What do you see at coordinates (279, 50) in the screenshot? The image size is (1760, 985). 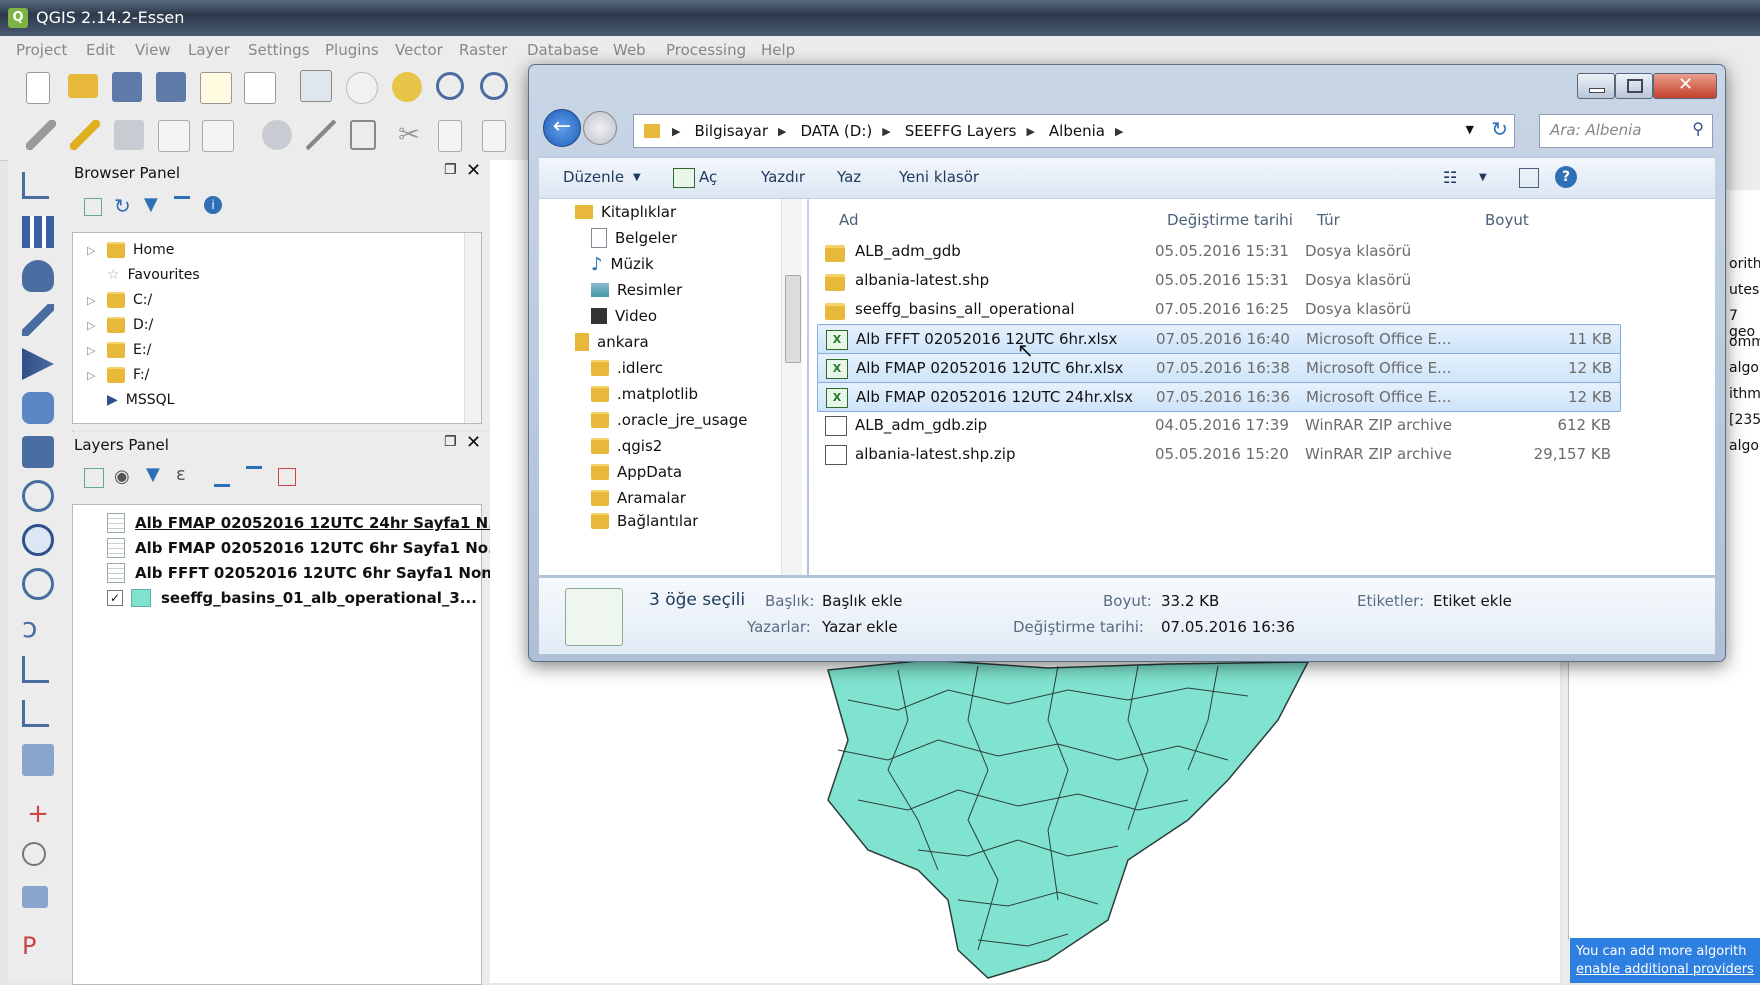 I see `menu-settings: Settings` at bounding box center [279, 50].